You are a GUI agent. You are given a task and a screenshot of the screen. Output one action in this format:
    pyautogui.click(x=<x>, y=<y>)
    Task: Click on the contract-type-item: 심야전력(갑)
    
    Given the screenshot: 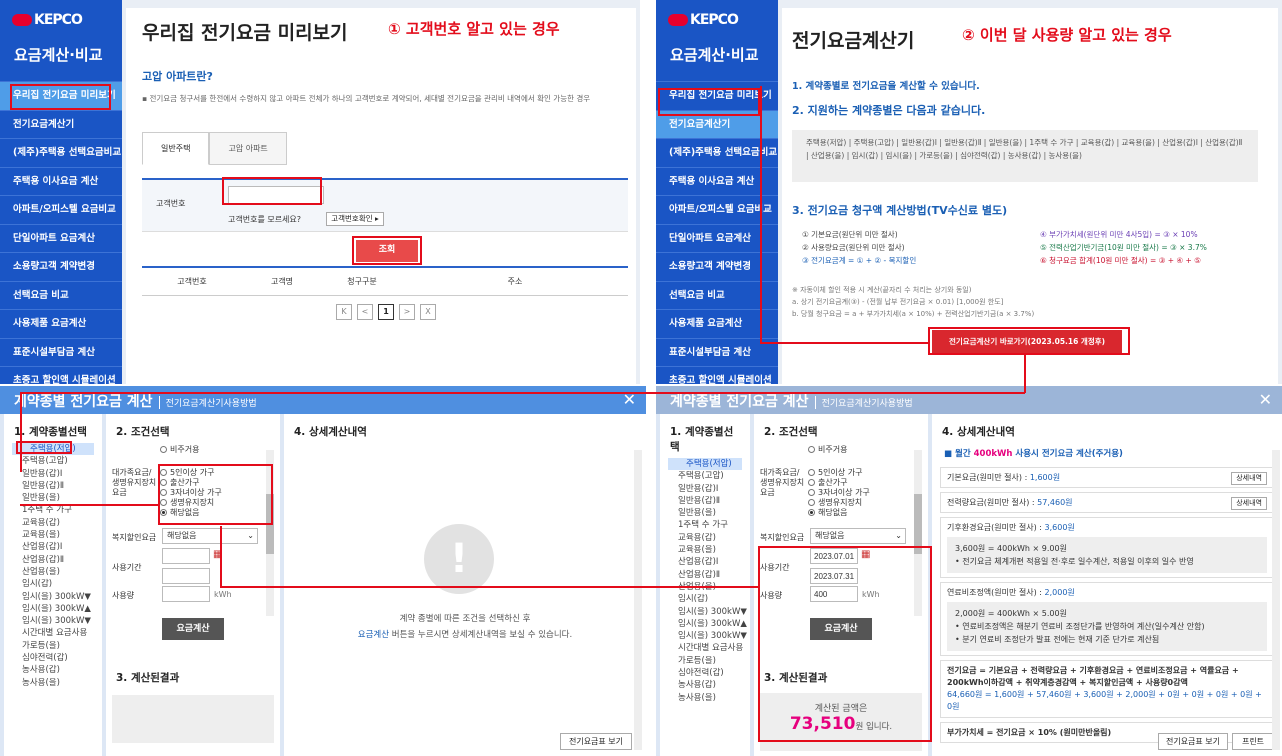 What is the action you would take?
    pyautogui.click(x=53, y=658)
    